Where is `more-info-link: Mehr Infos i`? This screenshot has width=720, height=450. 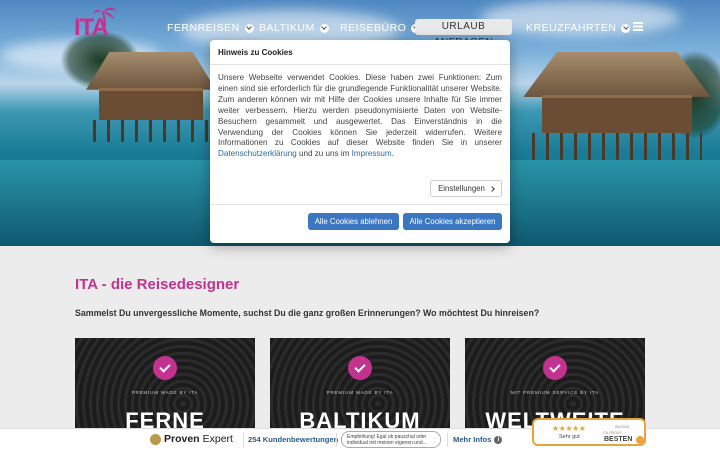 more-info-link: Mehr Infos i is located at coordinates (478, 439).